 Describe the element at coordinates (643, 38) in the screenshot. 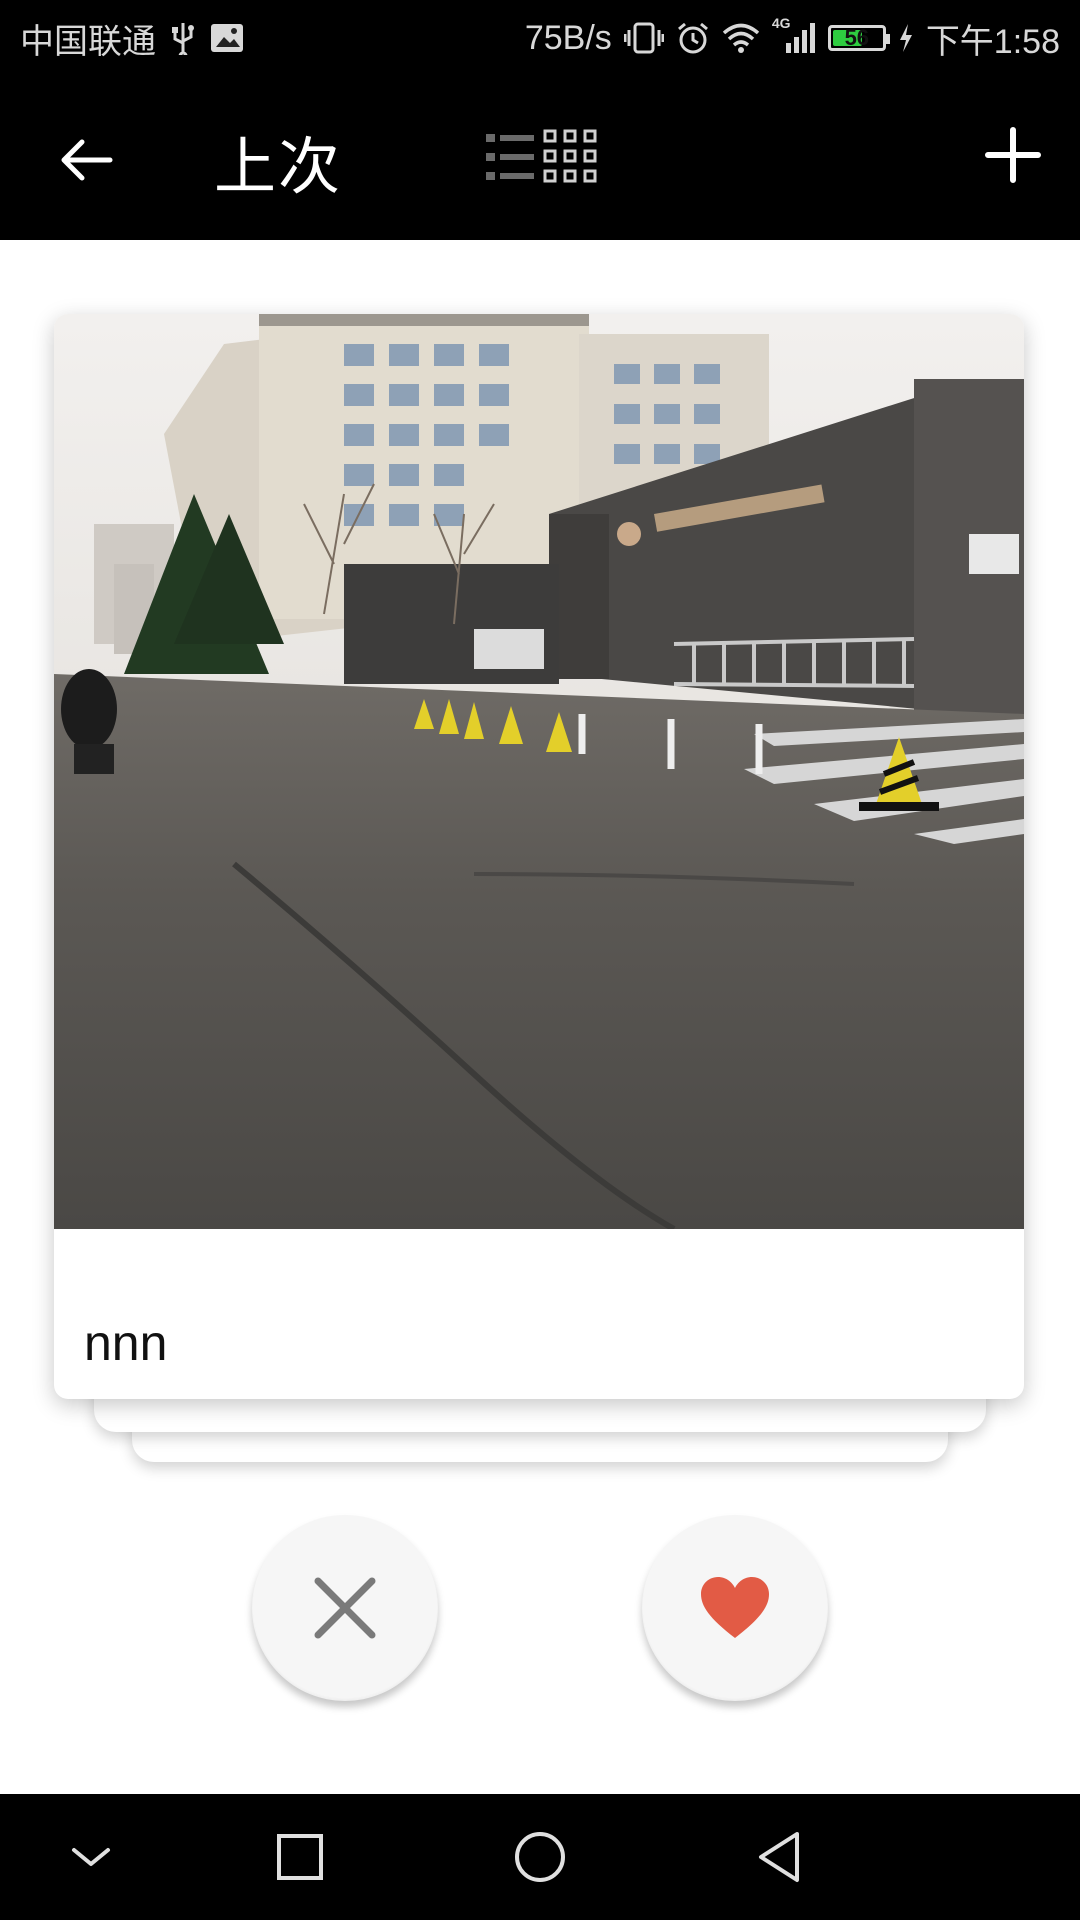

I see `vibrate-icon` at that location.